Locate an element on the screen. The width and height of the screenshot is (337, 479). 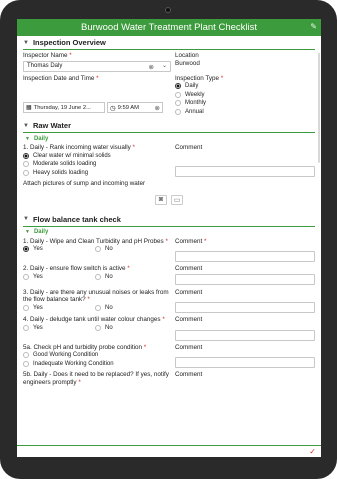
location-value: Burwood is located at coordinates (187, 63).